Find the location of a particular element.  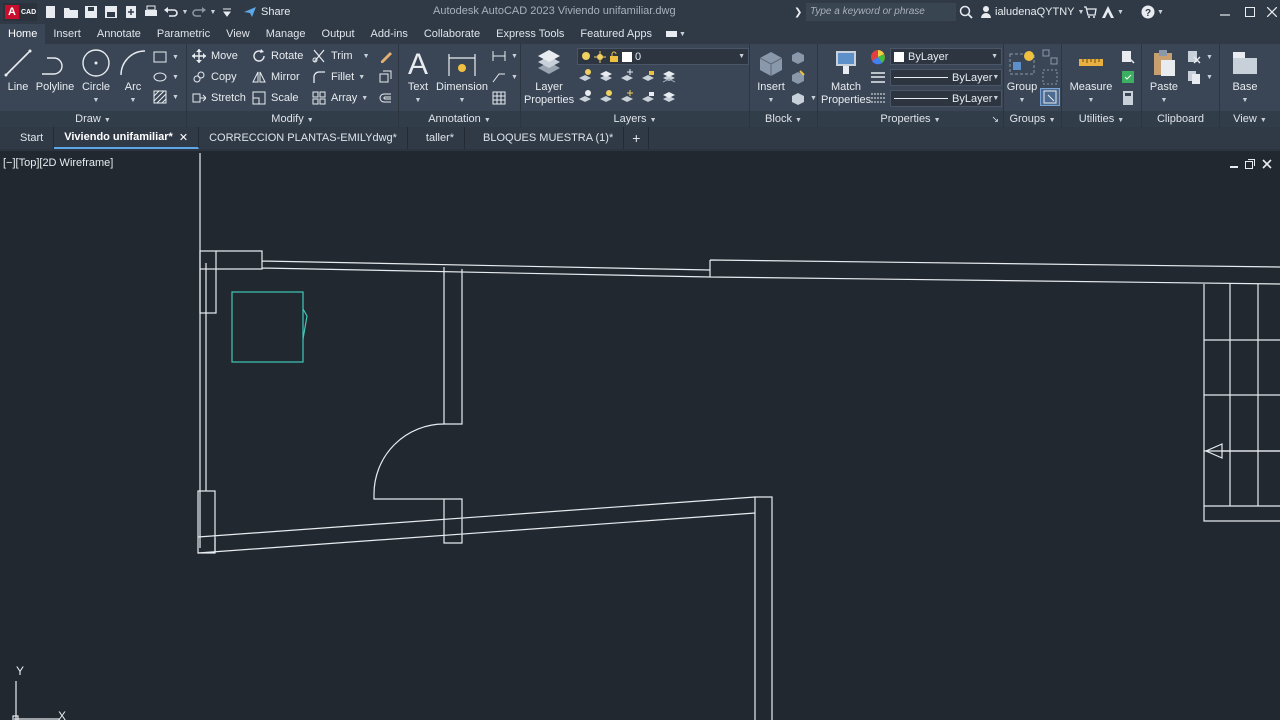

layer-freeze-icon is located at coordinates (627, 78).